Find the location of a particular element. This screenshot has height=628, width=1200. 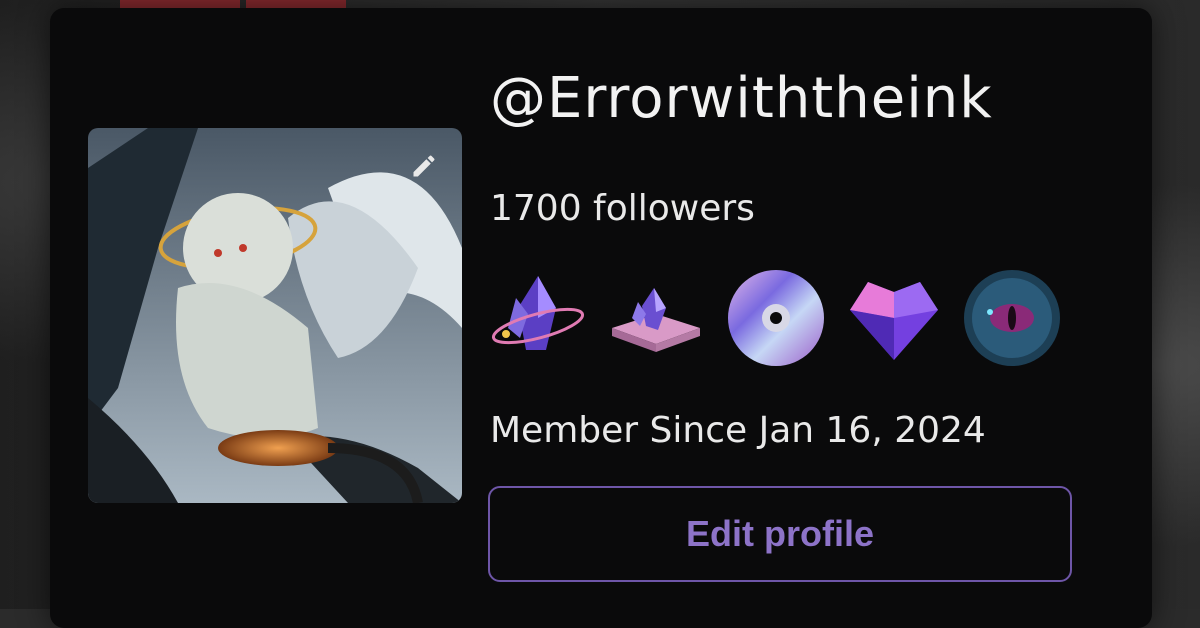

crystal-book-icon is located at coordinates (656, 318).